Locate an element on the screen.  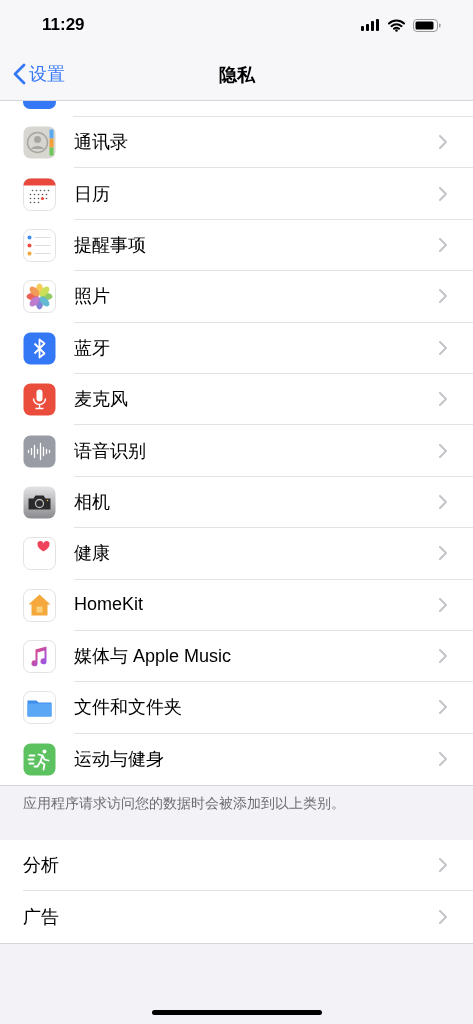
row-label: 文件和文件夹 is located at coordinates (128, 708).